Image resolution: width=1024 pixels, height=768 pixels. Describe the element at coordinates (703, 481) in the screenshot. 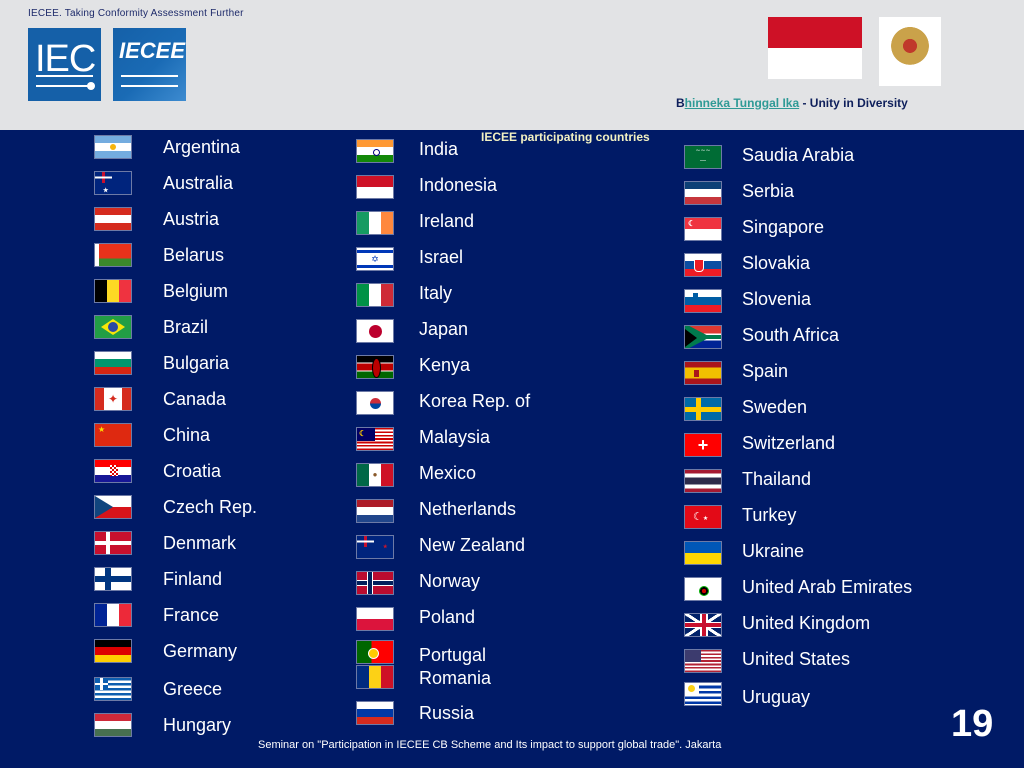

I see `flag-thailand-icon` at that location.